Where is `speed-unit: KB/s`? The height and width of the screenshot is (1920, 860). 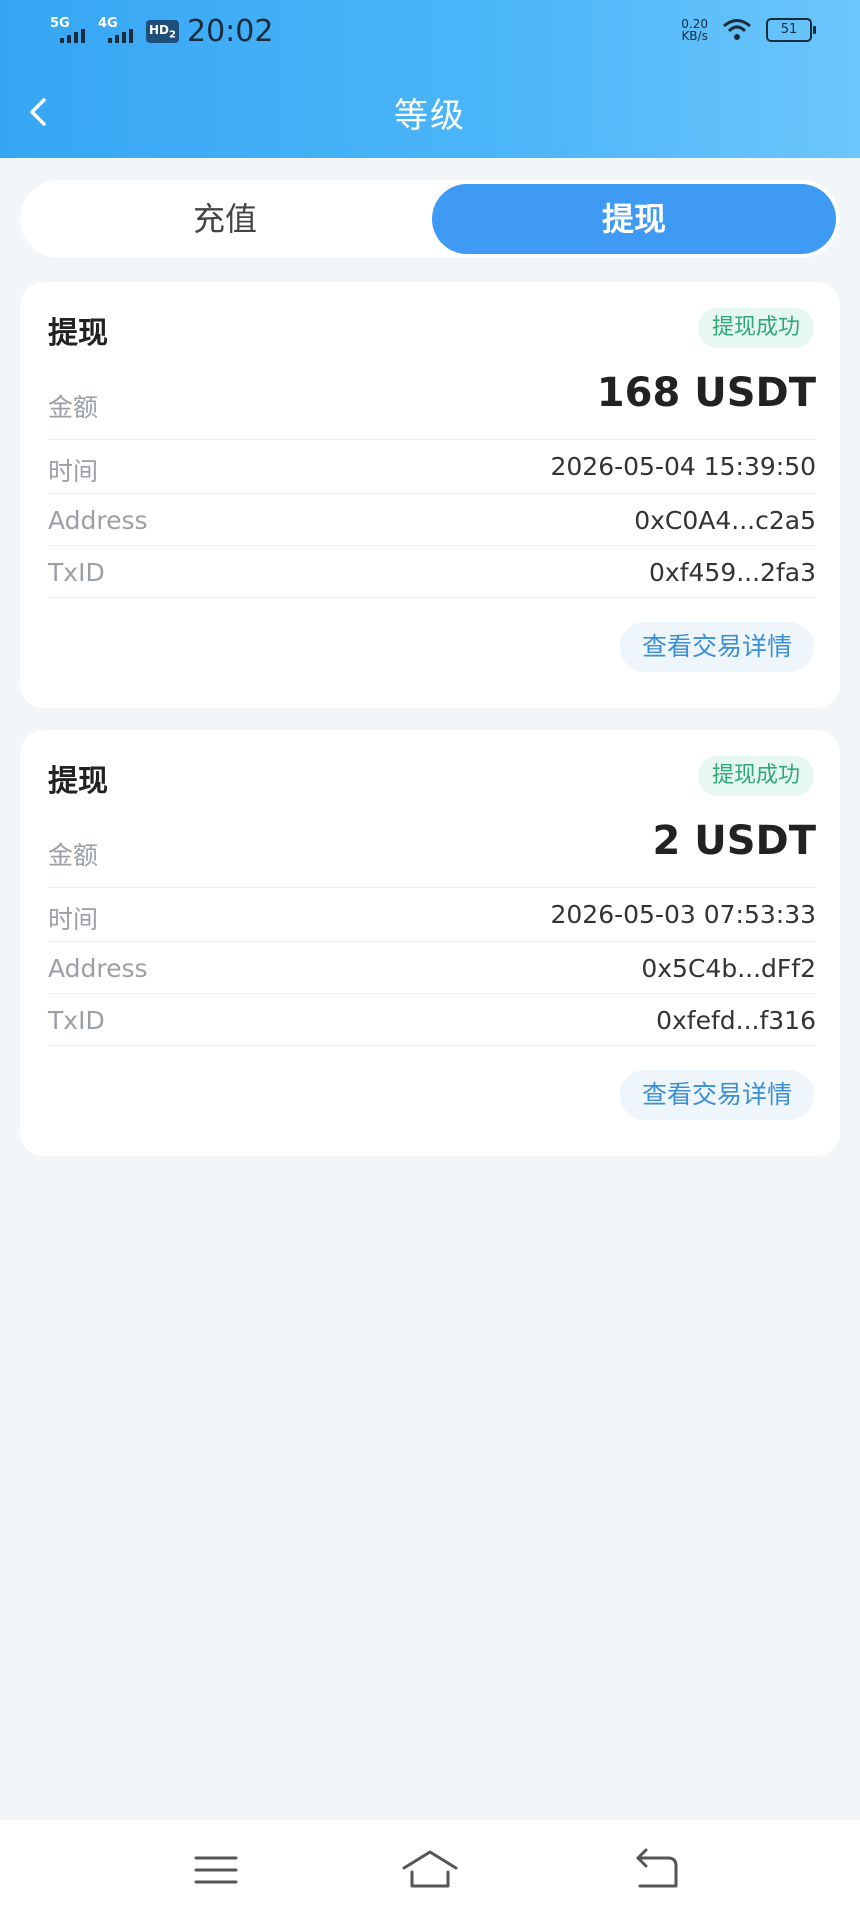
speed-unit: KB/s is located at coordinates (694, 36).